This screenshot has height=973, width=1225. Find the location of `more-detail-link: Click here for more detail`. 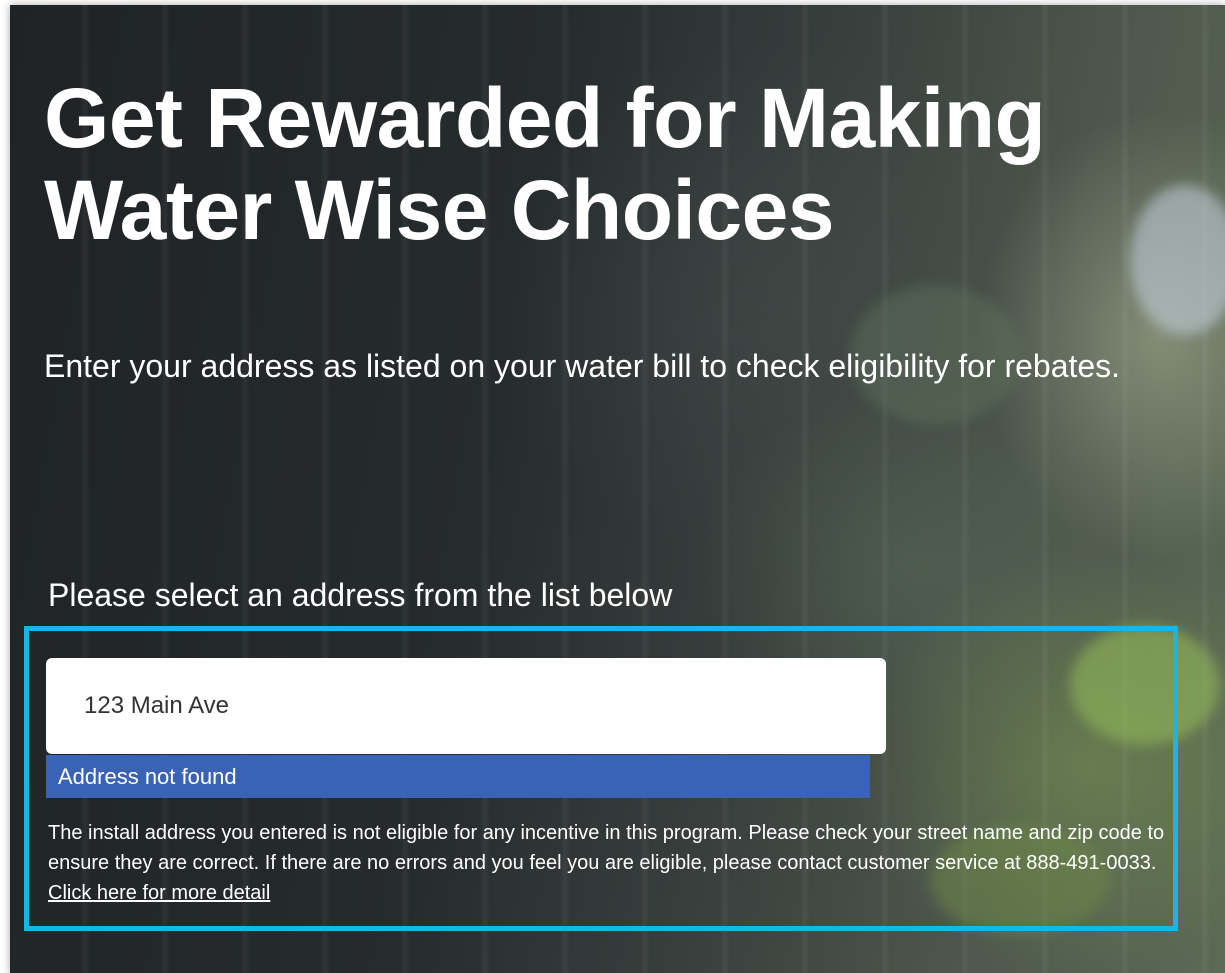

more-detail-link: Click here for more detail is located at coordinates (159, 893).